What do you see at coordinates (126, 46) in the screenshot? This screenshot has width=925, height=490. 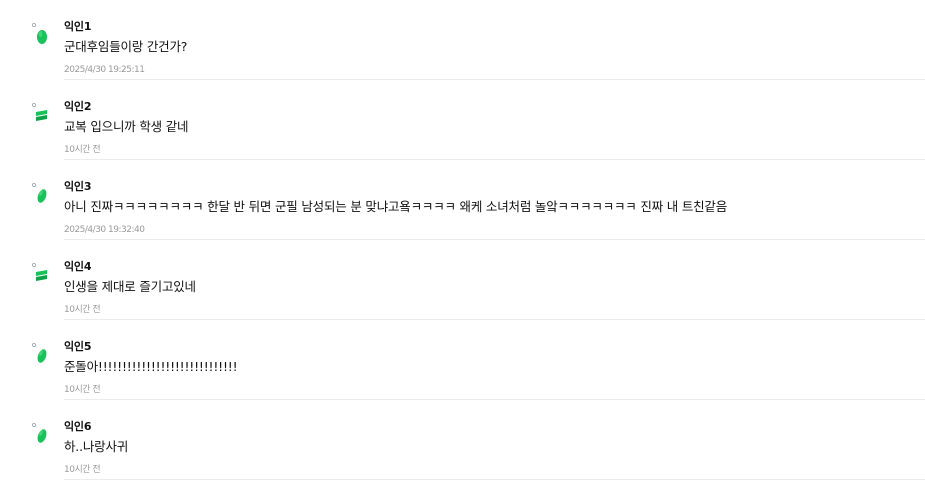 I see `comment-text: 군대후임들이랑 간건가?` at bounding box center [126, 46].